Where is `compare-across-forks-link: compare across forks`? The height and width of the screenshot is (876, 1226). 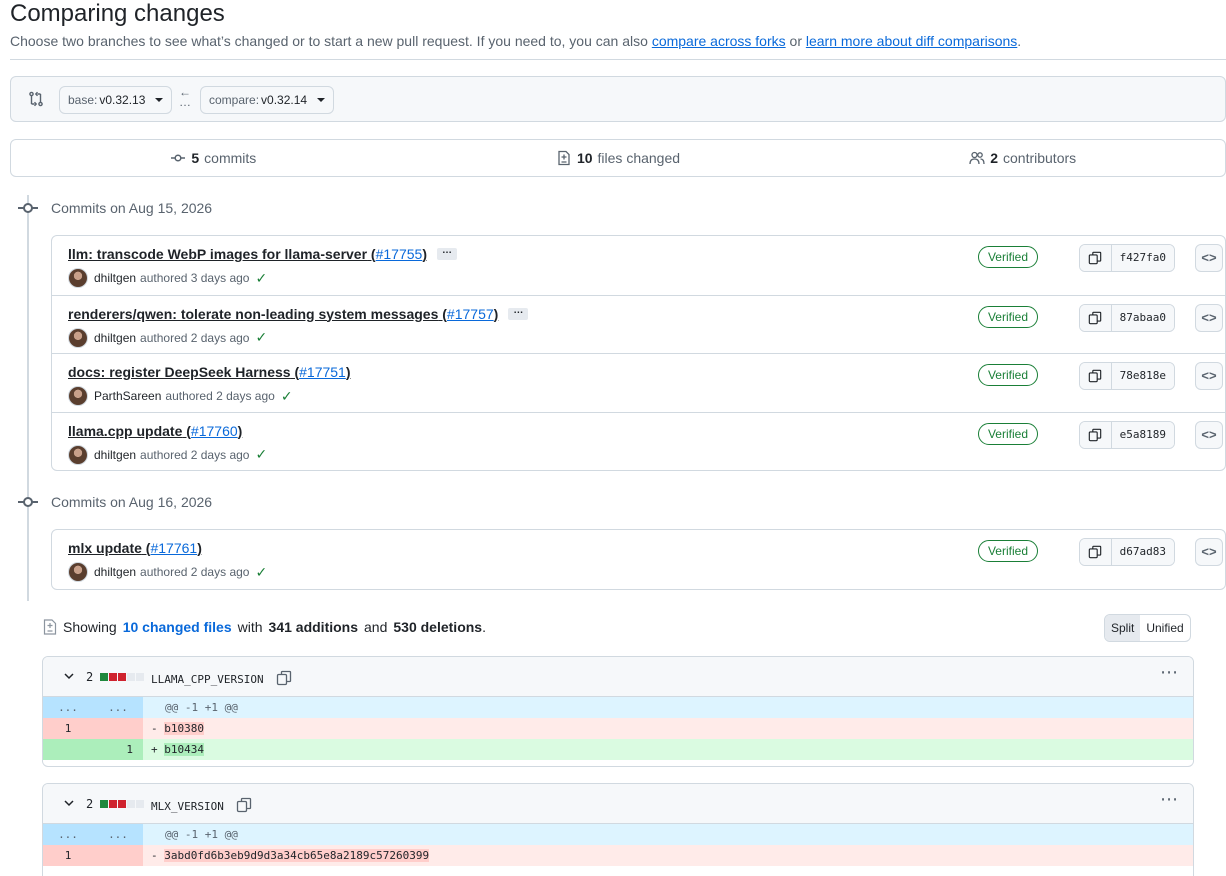
compare-across-forks-link: compare across forks is located at coordinates (719, 41).